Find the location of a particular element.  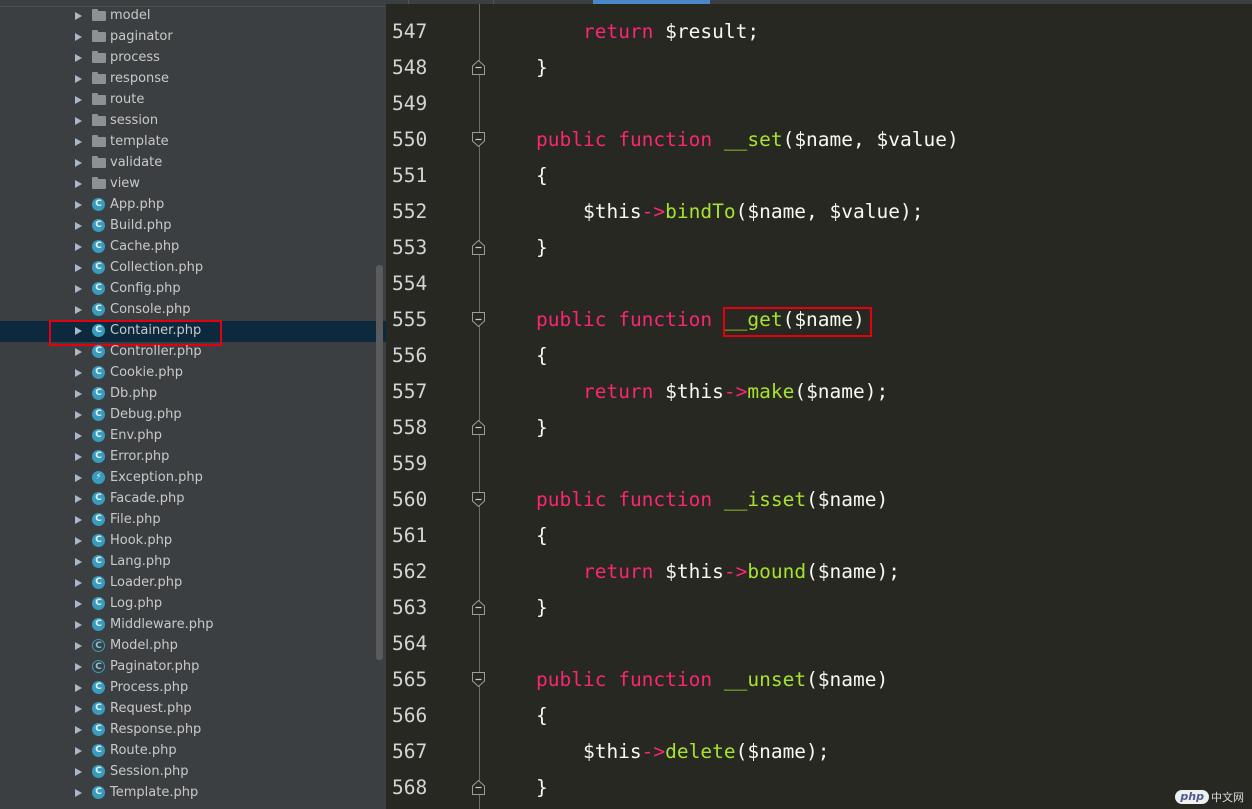

code-line: 564 is located at coordinates (819, 644).